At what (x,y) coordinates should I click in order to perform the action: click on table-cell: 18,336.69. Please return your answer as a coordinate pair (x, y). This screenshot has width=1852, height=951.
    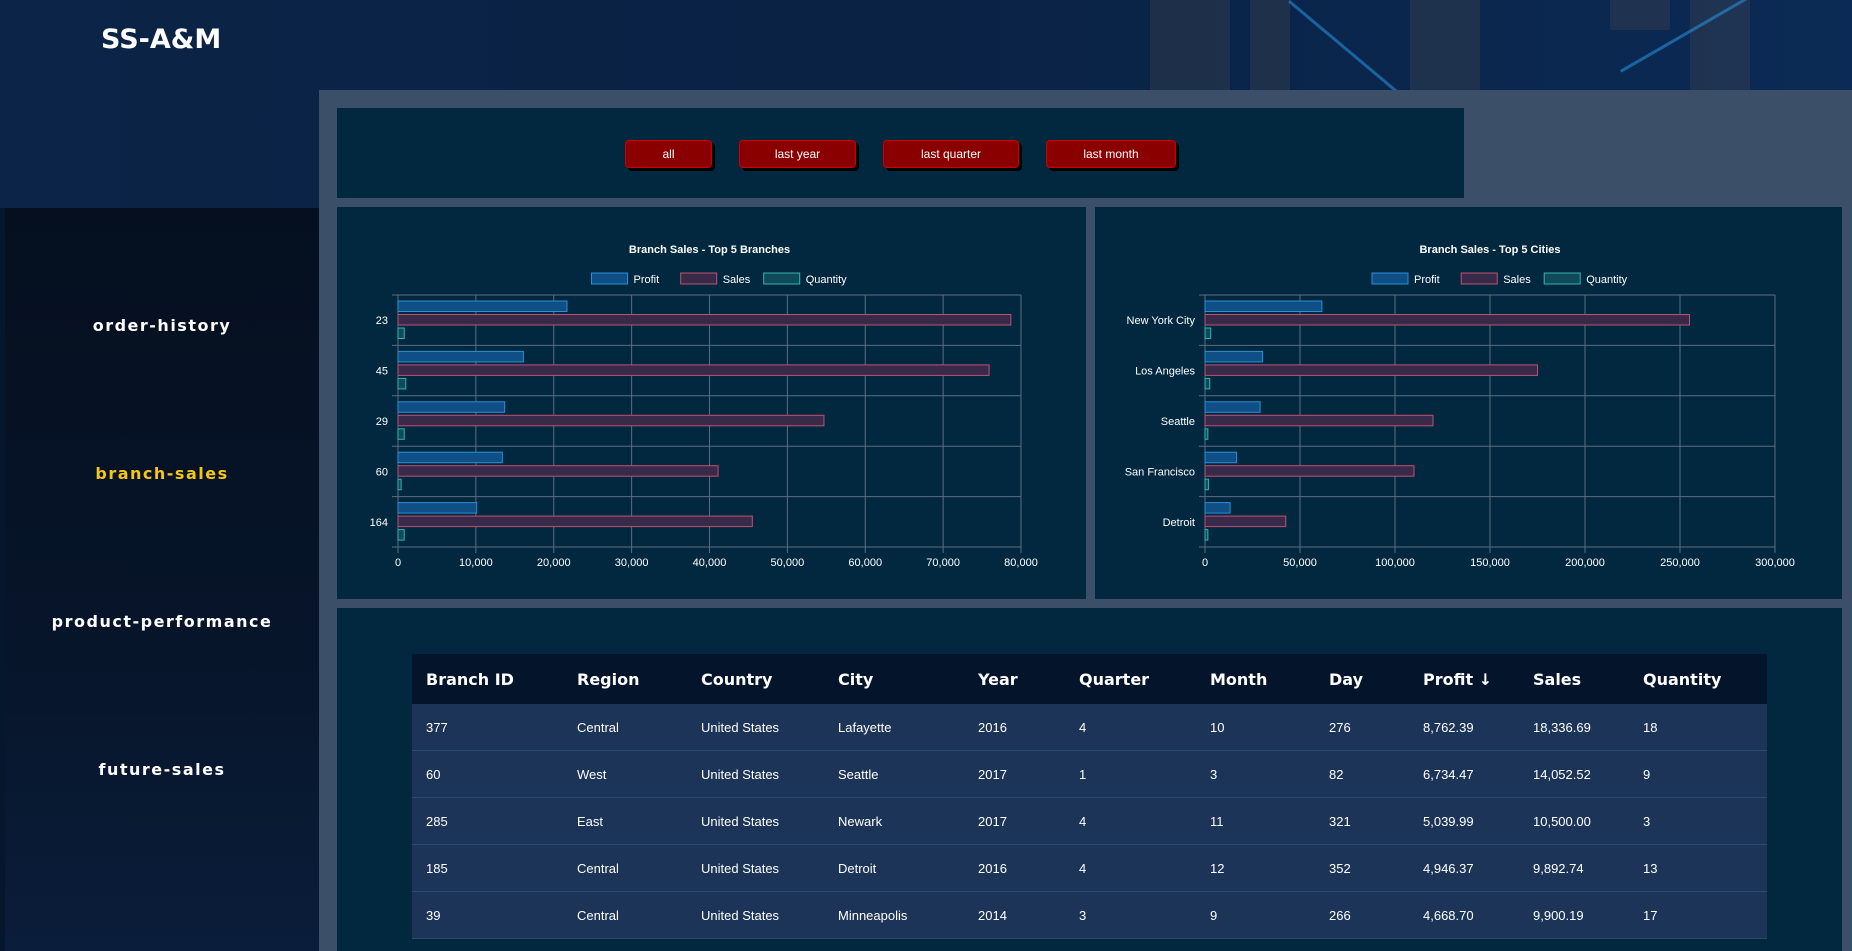
    Looking at the image, I should click on (1562, 727).